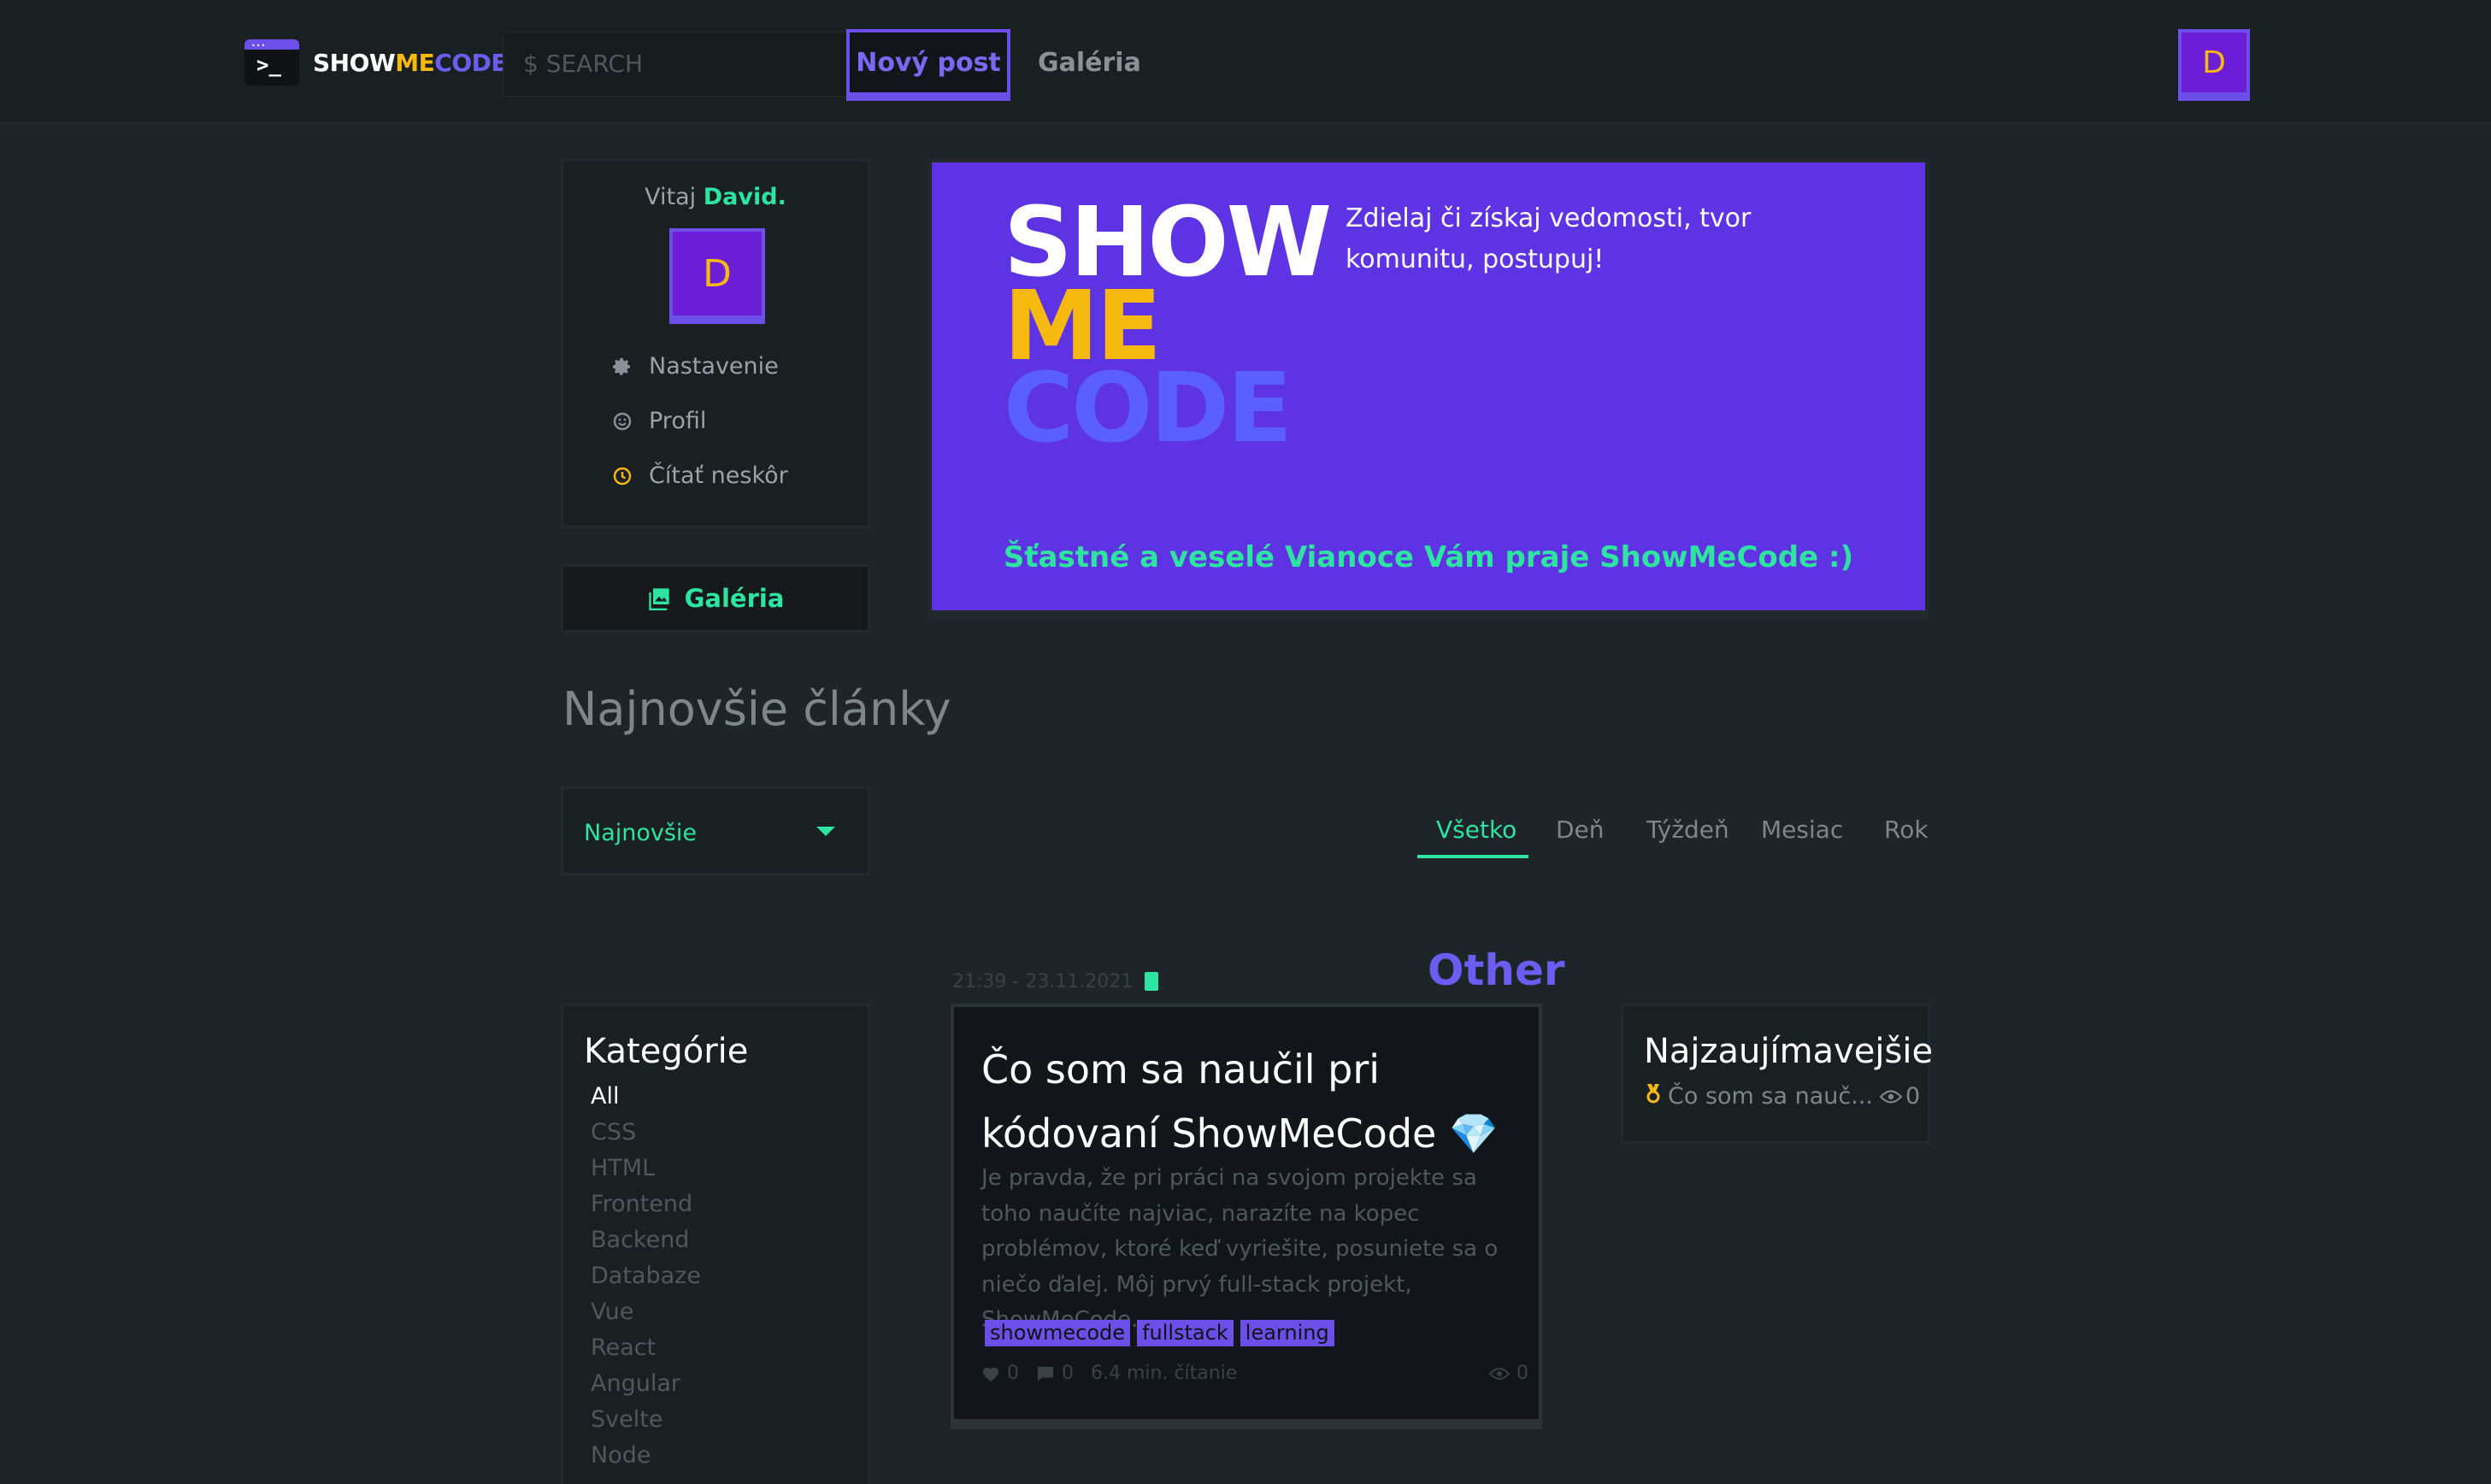 The image size is (2491, 1484). I want to click on menu-settings: Nastavenie, so click(695, 366).